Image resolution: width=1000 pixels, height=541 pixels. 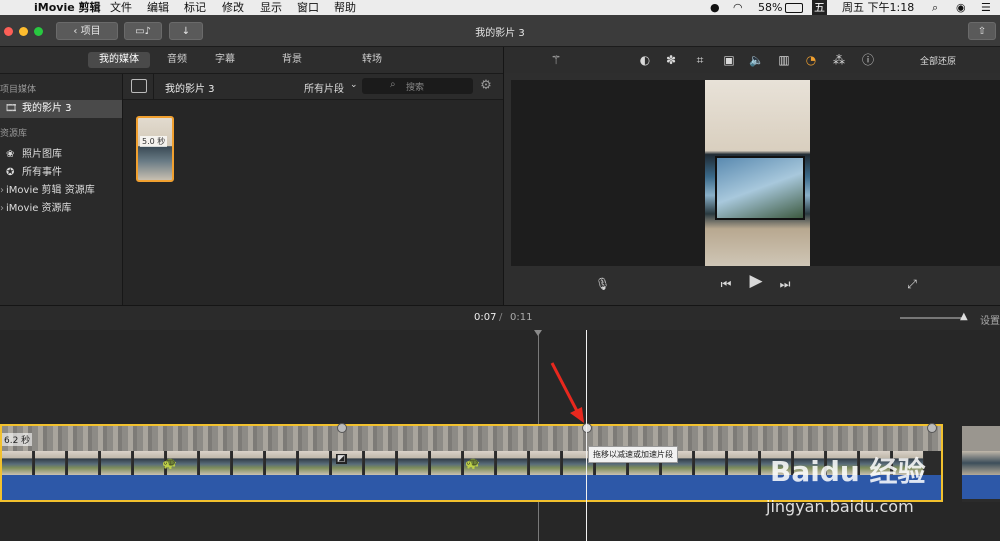 I want to click on magic-wand-icon: ⚚, so click(x=556, y=60).